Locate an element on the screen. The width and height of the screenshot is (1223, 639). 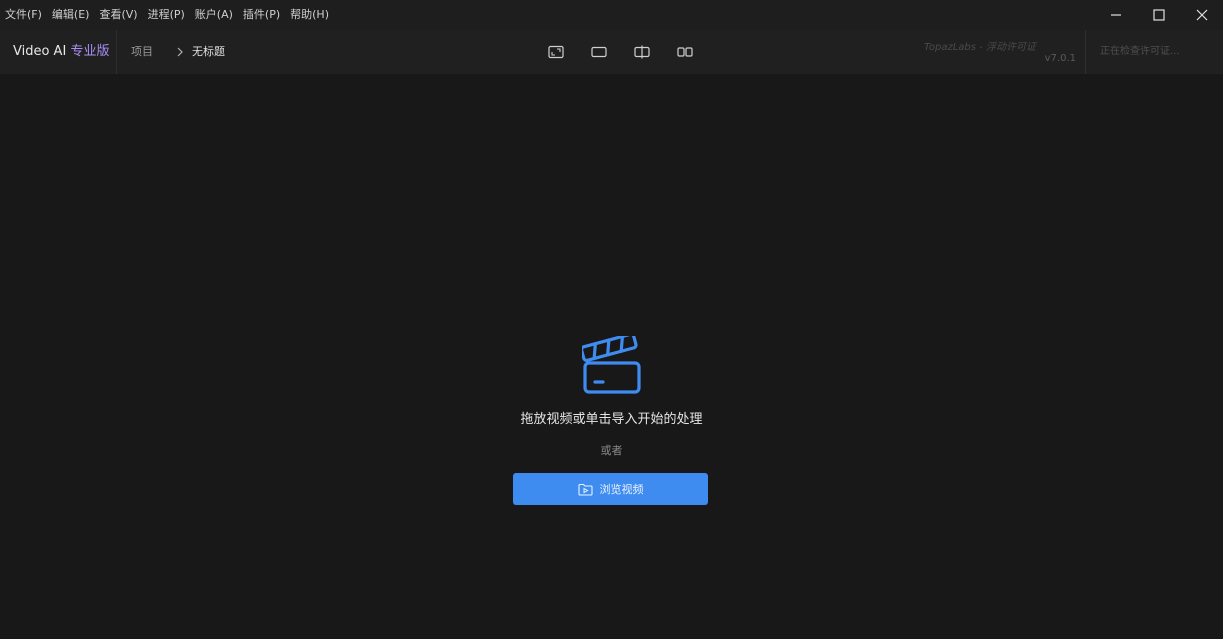
breadcrumb-project: 项目 is located at coordinates (142, 52).